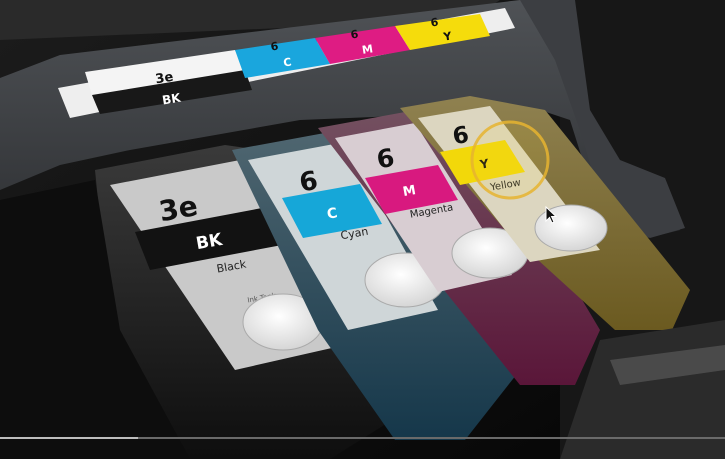  What do you see at coordinates (164, 79) in the screenshot?
I see `holder-bk-number: 3e` at bounding box center [164, 79].